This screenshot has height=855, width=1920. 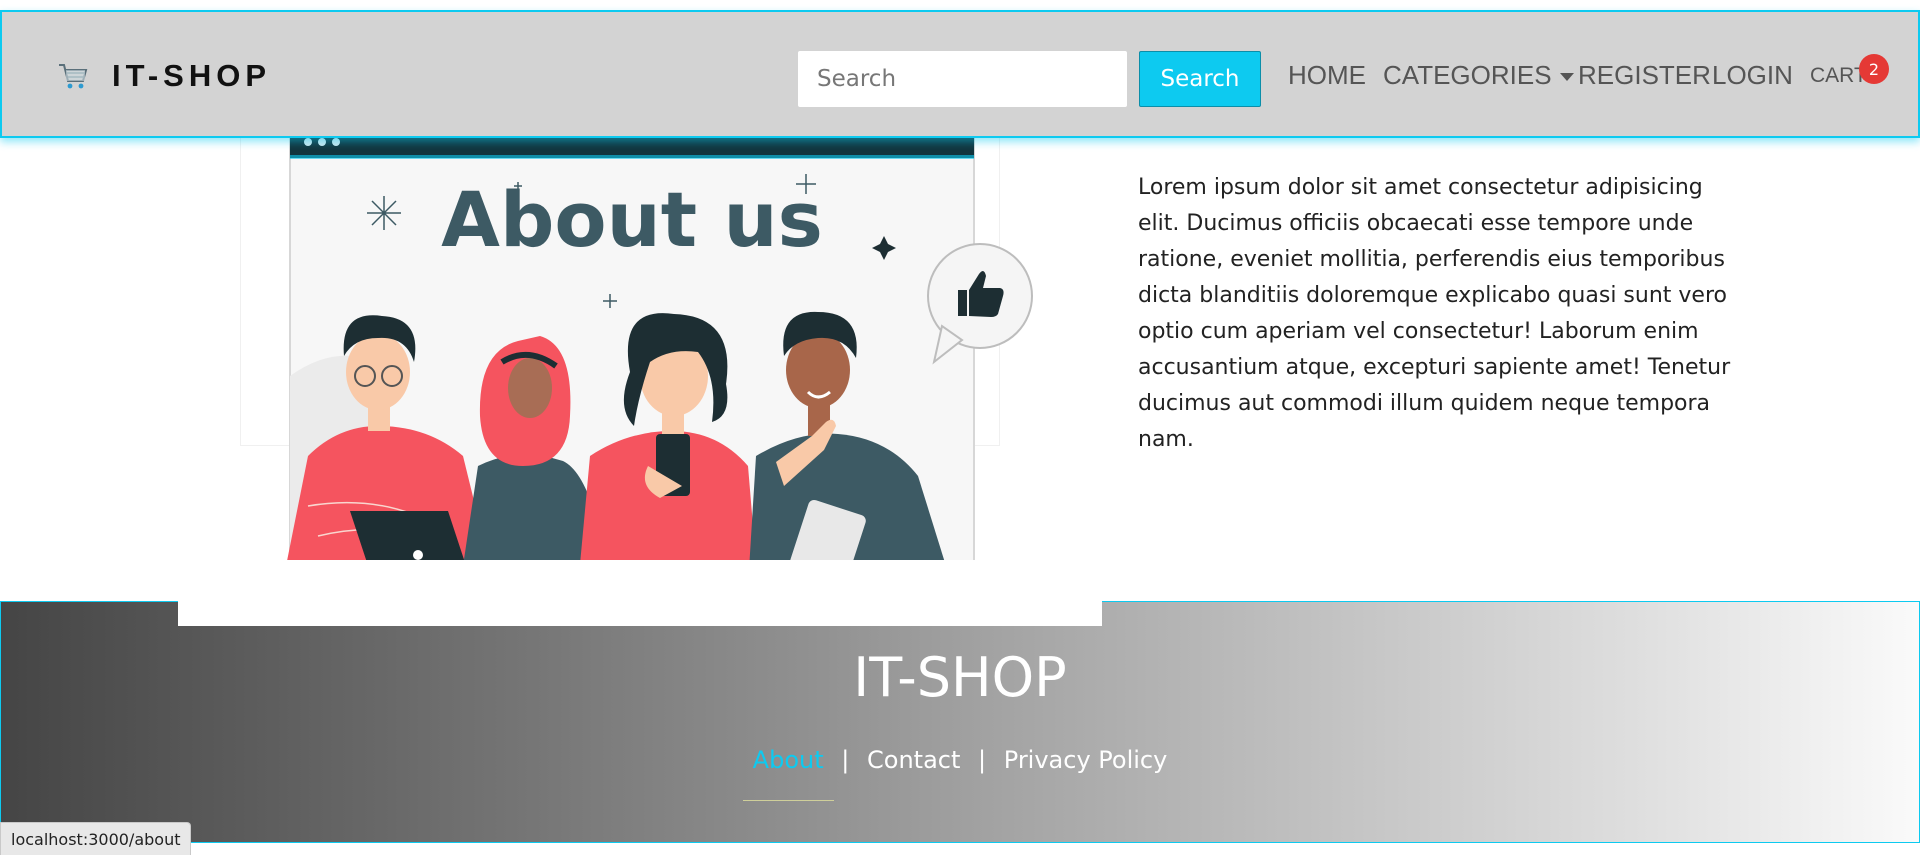 I want to click on search-button: Search, so click(x=1200, y=79).